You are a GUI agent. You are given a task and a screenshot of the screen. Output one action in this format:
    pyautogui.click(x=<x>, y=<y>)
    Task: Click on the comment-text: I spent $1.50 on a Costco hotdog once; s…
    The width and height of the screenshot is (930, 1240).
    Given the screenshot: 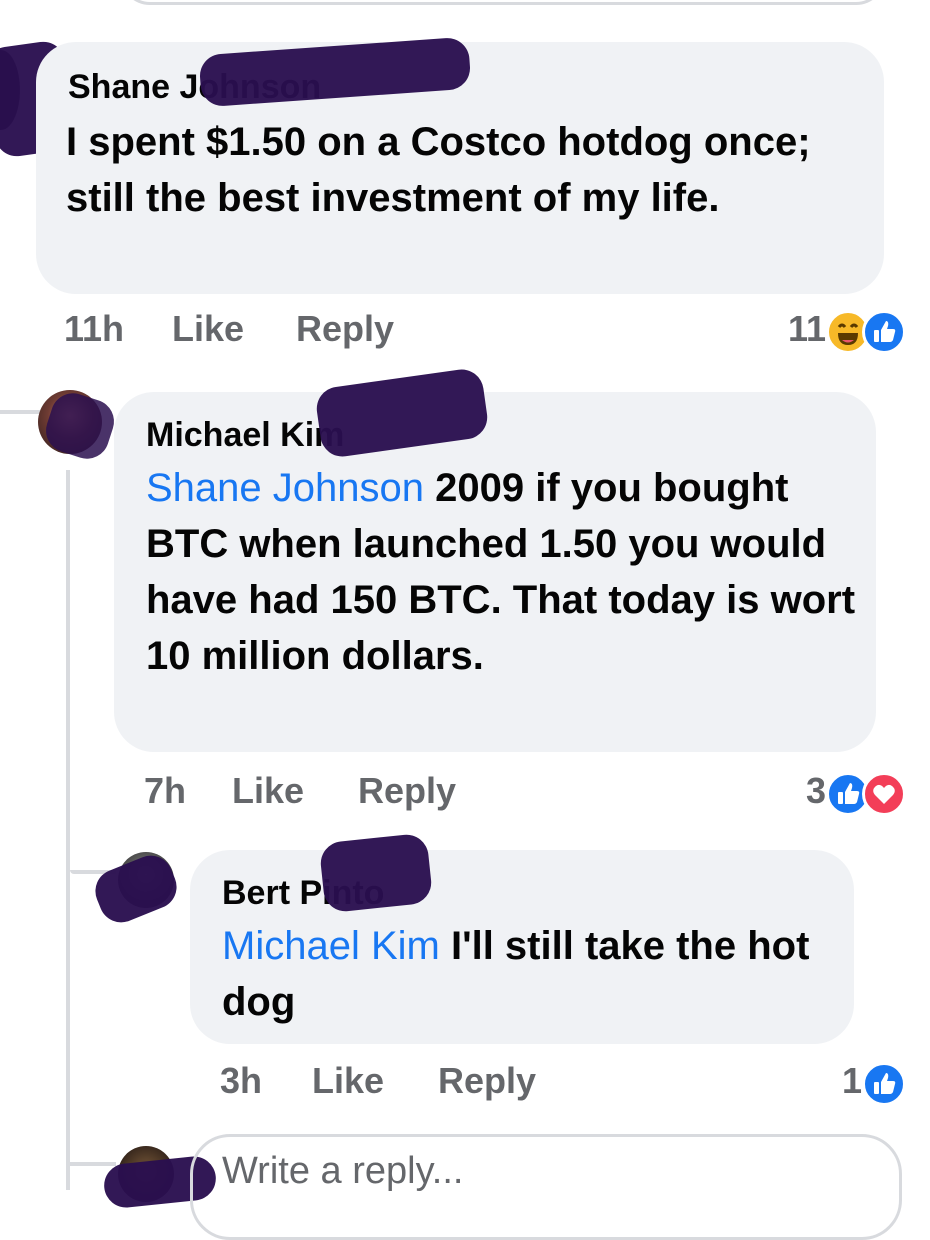 What is the action you would take?
    pyautogui.click(x=438, y=170)
    